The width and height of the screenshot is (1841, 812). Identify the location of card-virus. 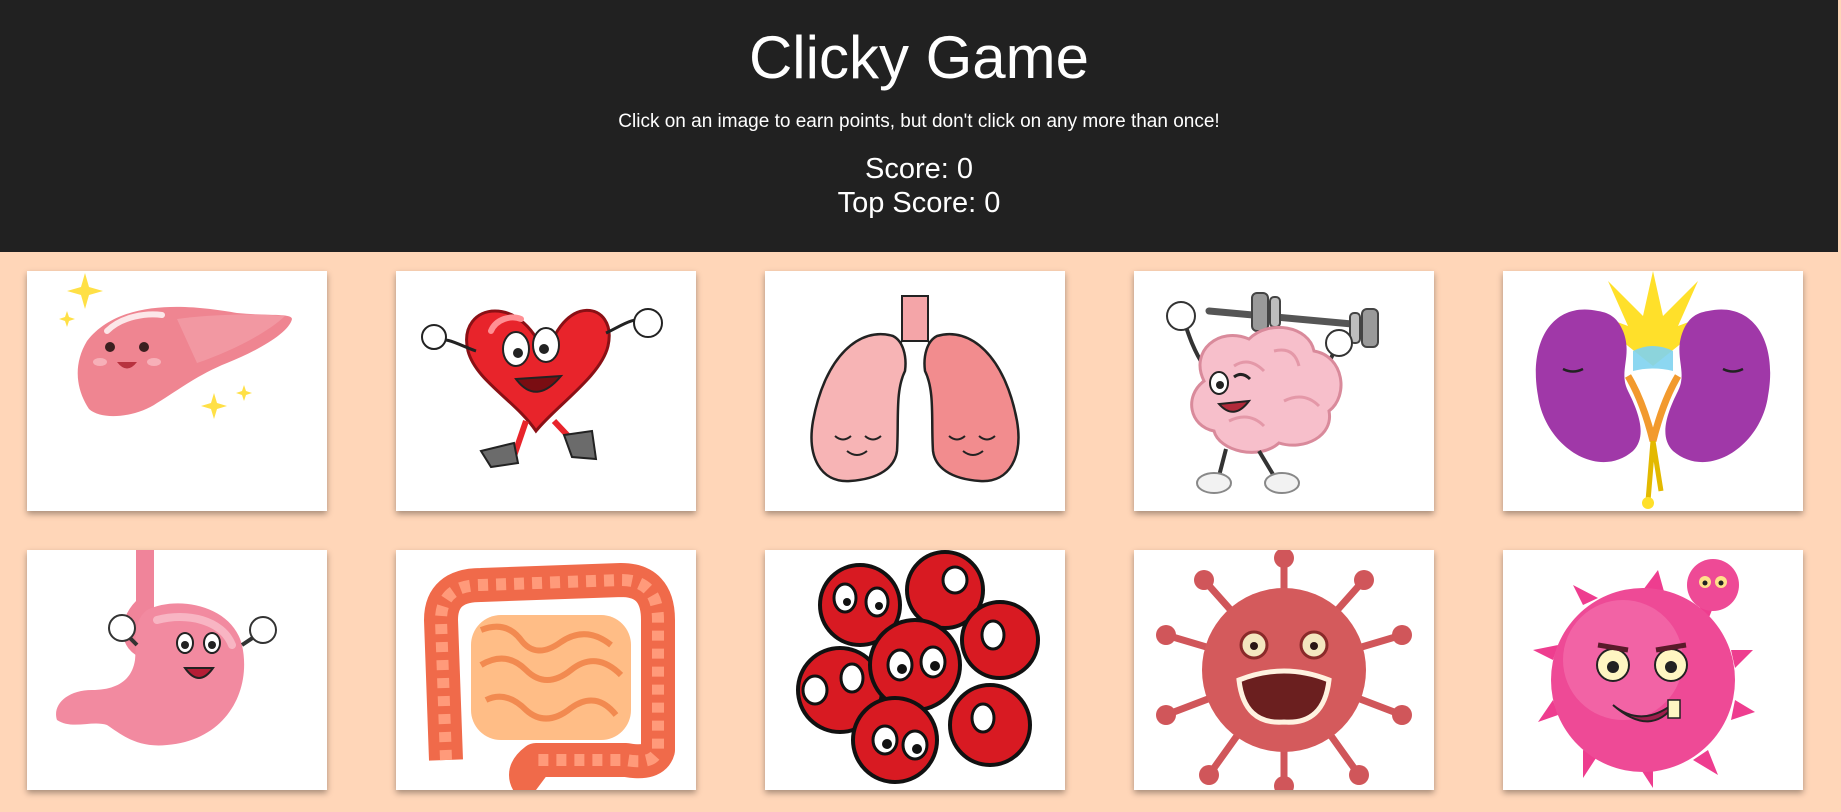
(1284, 670).